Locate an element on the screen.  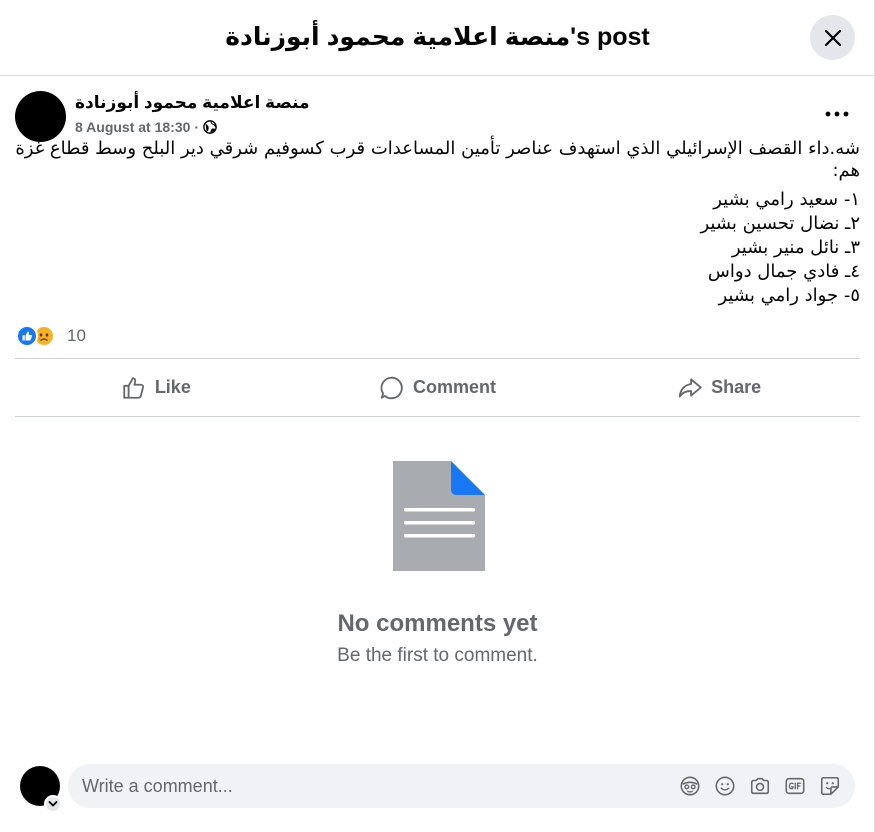
composer-tools is located at coordinates (759, 786).